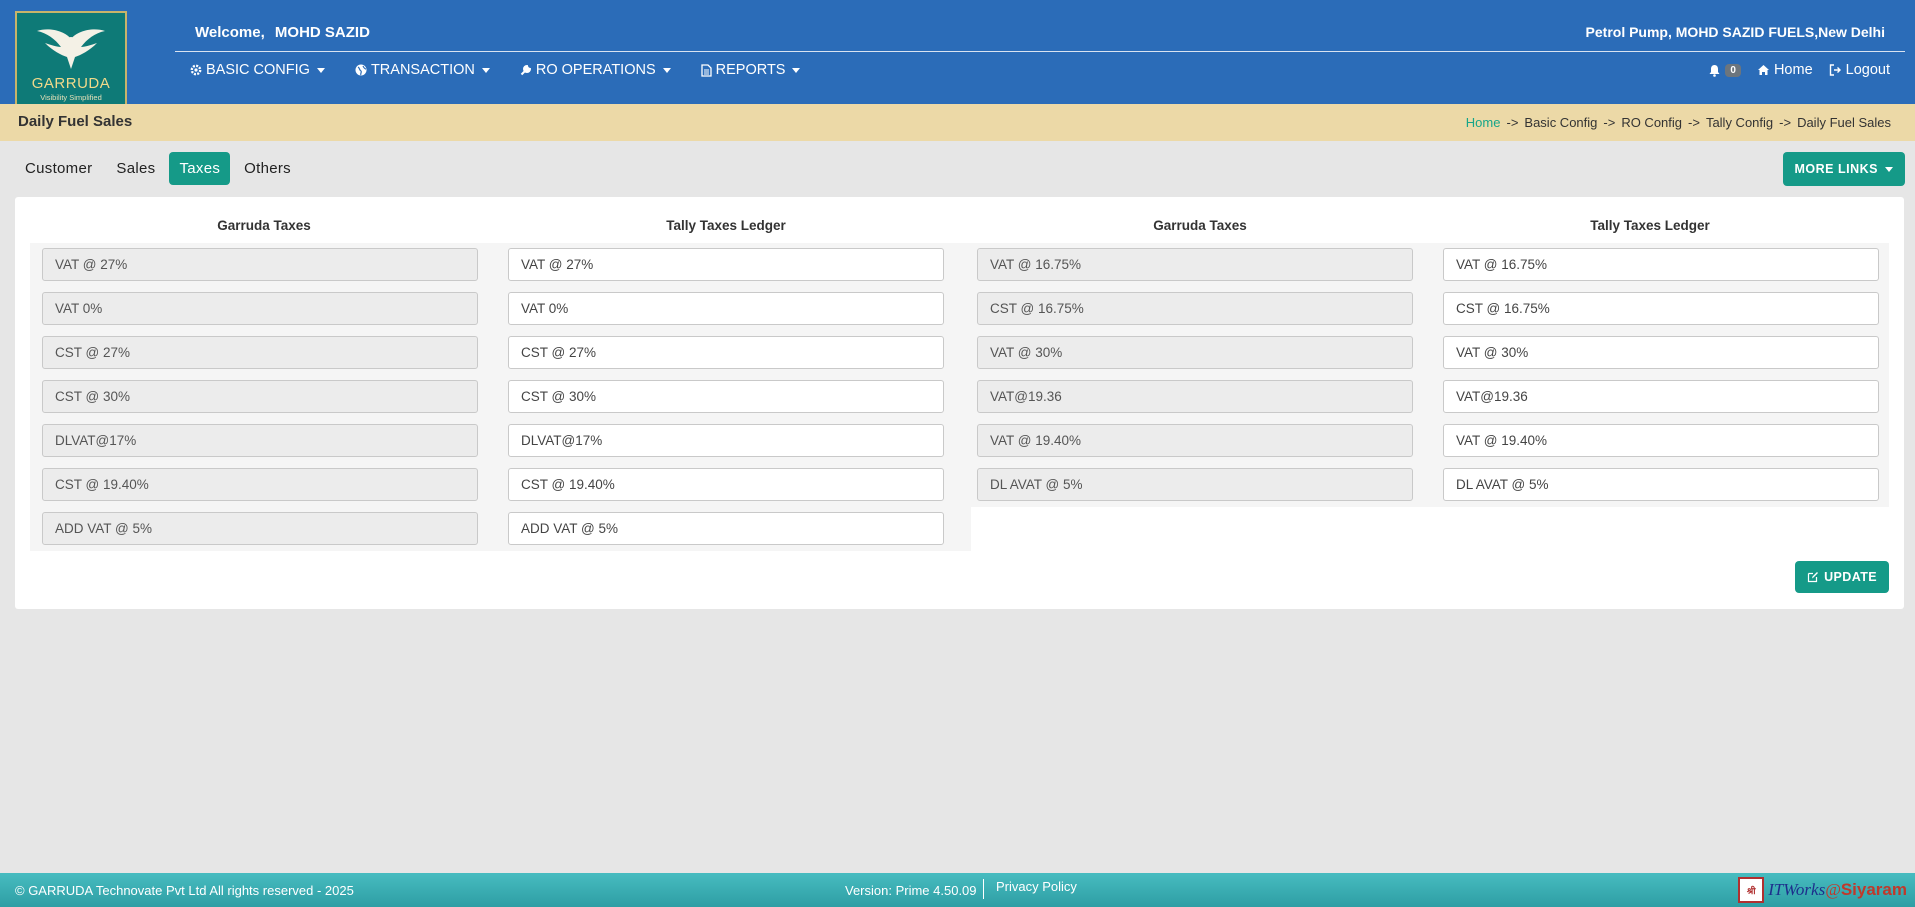 Image resolution: width=1915 pixels, height=907 pixels. I want to click on home-icon, so click(1763, 70).